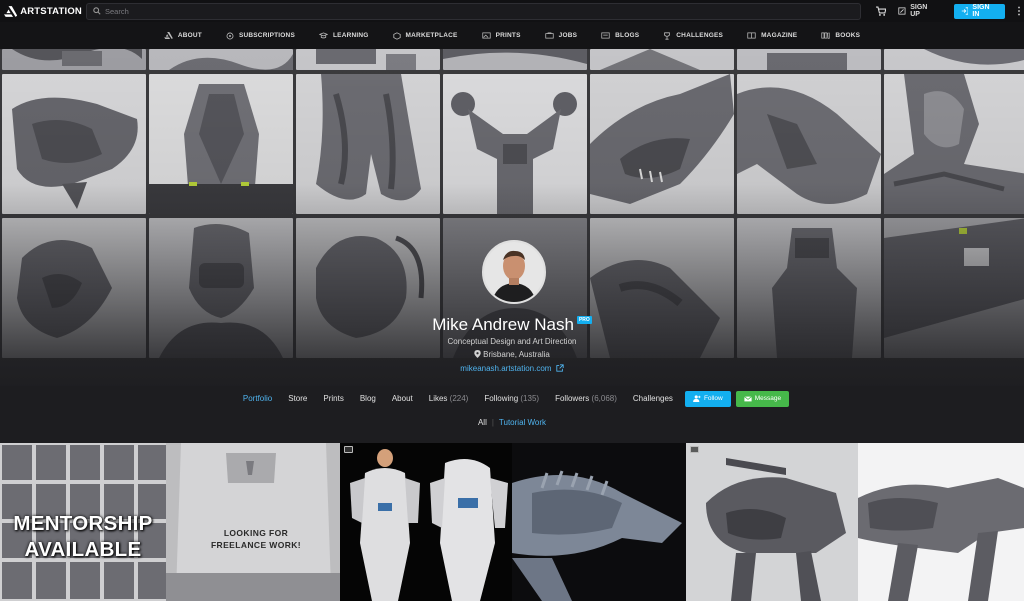 The width and height of the screenshot is (1024, 601). I want to click on mentorship-line2: AVAILABLE, so click(83, 549).